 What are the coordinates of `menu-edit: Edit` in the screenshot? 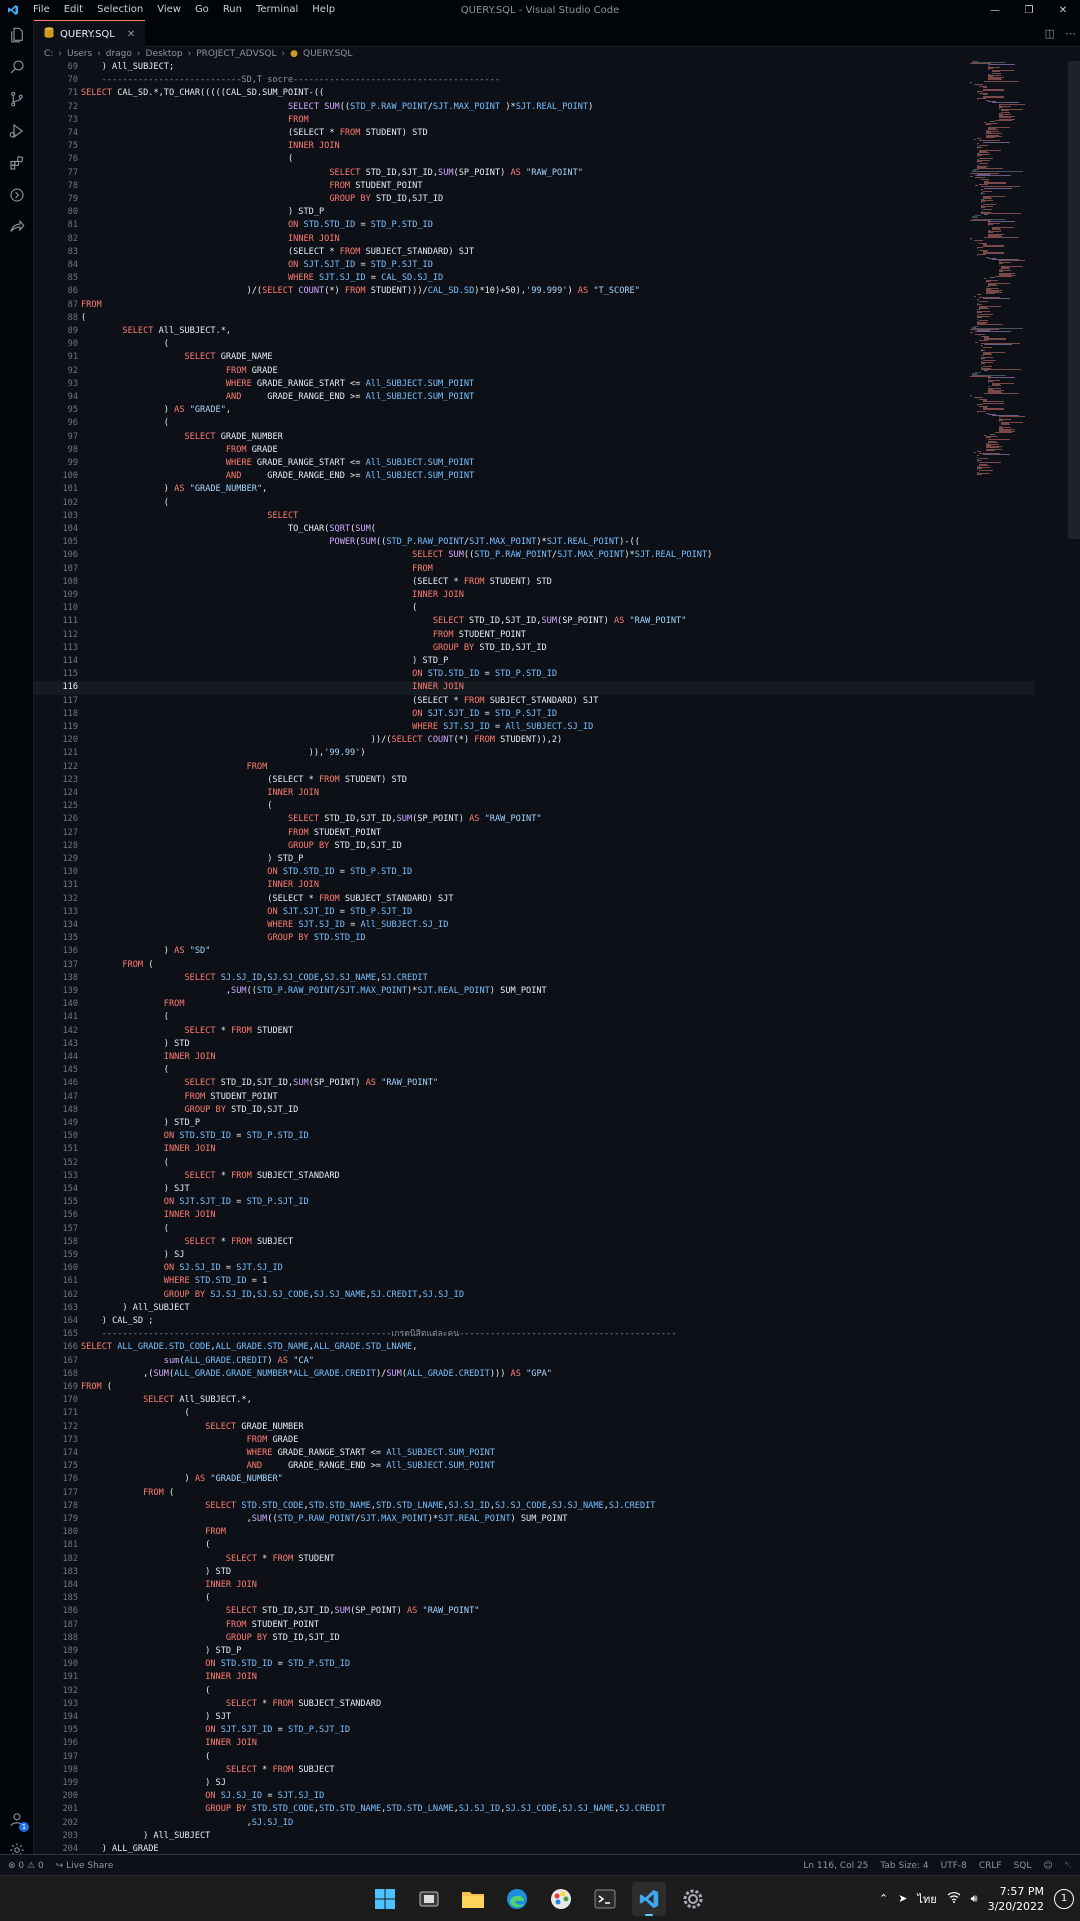 It's located at (73, 10).